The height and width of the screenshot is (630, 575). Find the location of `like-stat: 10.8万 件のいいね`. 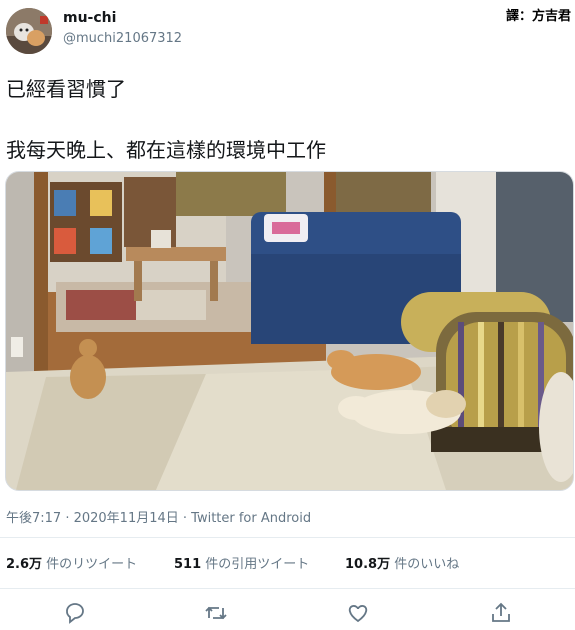

like-stat: 10.8万 件のいいね is located at coordinates (402, 562).